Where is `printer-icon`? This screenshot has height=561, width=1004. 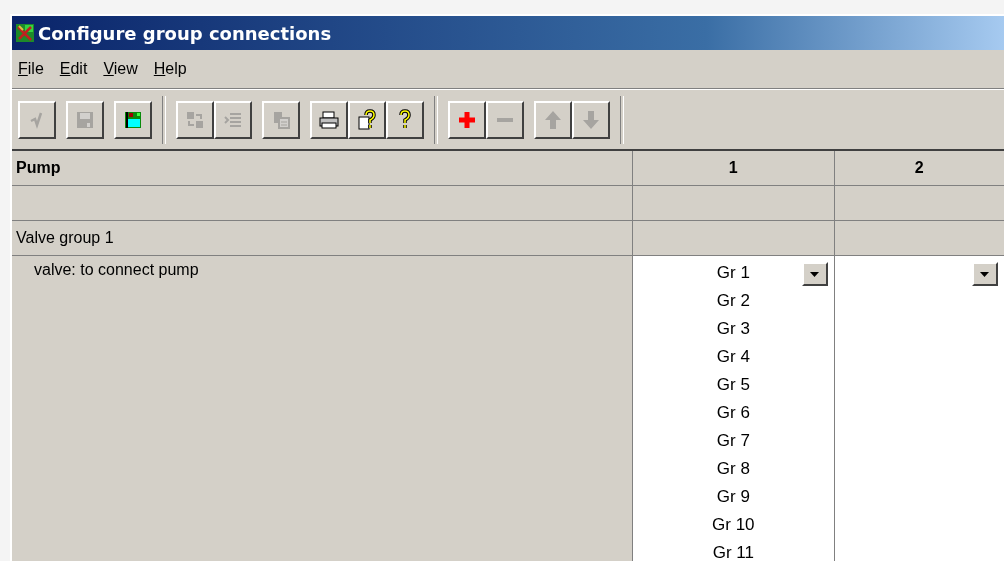
printer-icon is located at coordinates (329, 119).